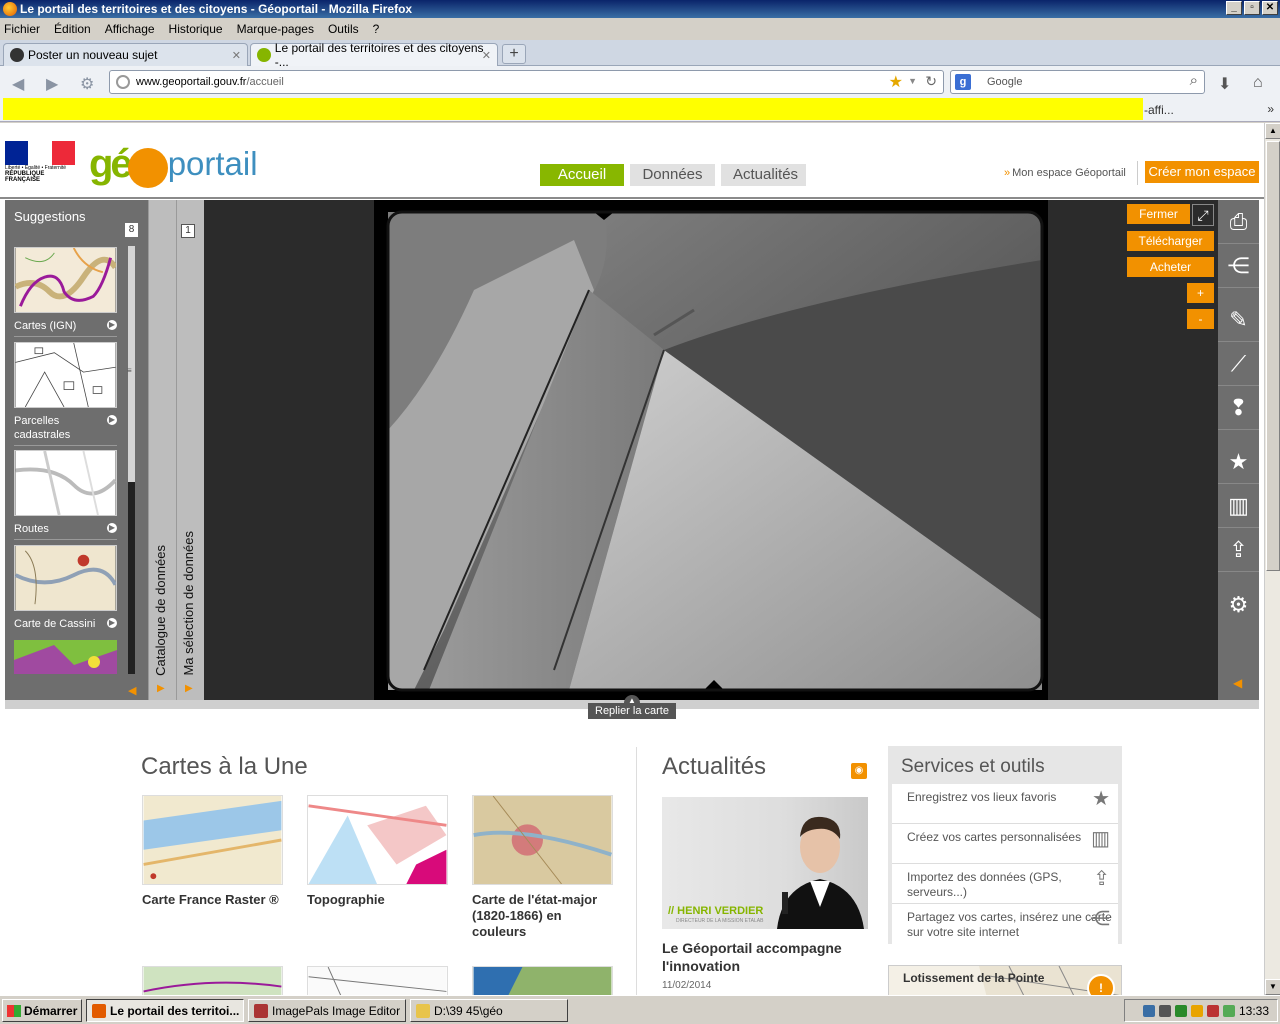  I want to click on scroll-down-icon: ▼, so click(1272, 987).